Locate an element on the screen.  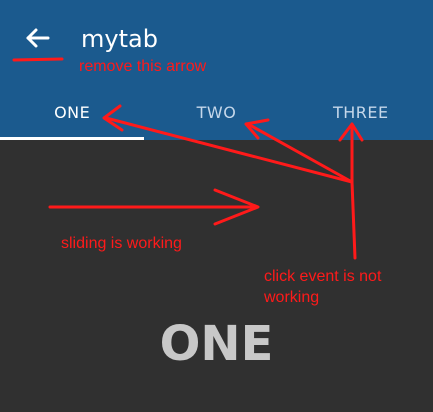
tab-two: TWO is located at coordinates (216, 112).